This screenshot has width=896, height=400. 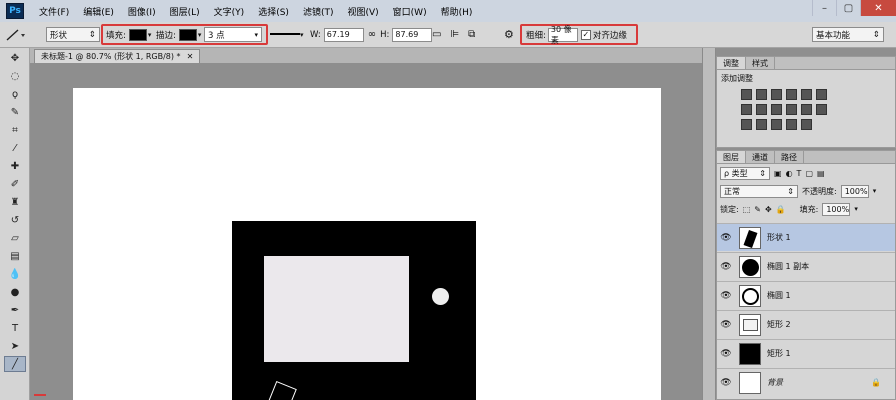 What do you see at coordinates (821, 94) in the screenshot?
I see `hue-saturation-icon` at bounding box center [821, 94].